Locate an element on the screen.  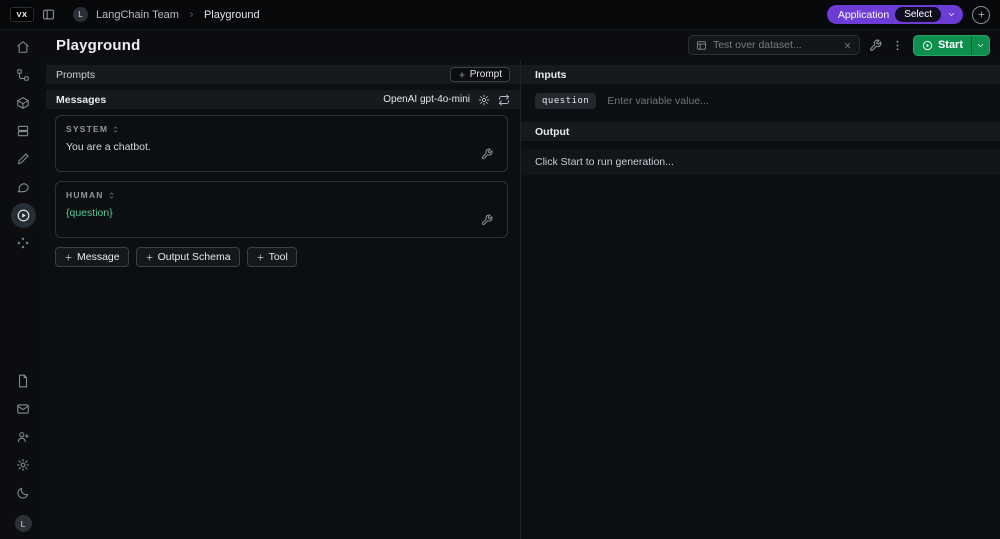
home-icon is located at coordinates (23, 47).